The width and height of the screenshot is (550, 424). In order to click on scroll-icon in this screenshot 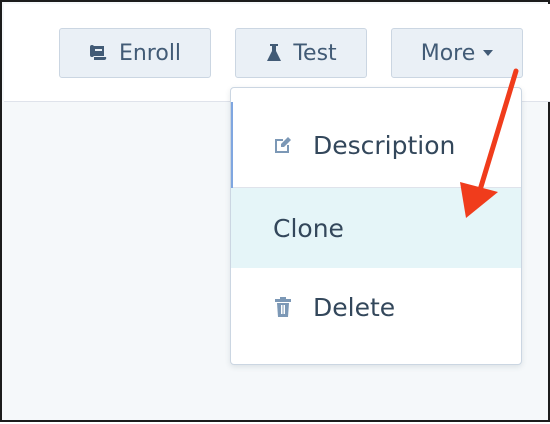, I will do `click(99, 53)`.